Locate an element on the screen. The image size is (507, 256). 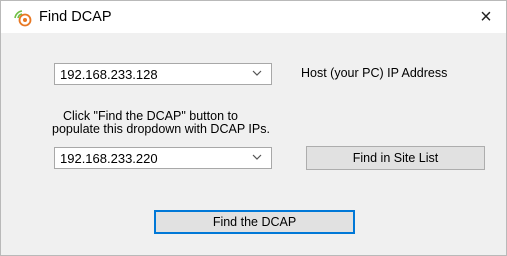
title-bar: Find DCAP × is located at coordinates (253, 17).